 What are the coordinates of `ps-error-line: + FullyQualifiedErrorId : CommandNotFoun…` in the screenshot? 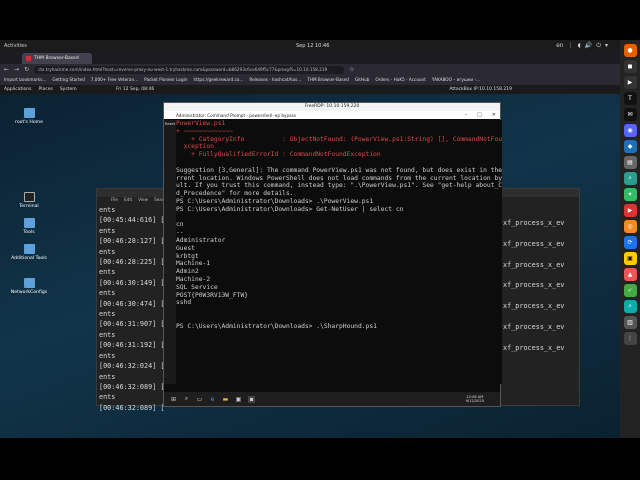 It's located at (278, 155).